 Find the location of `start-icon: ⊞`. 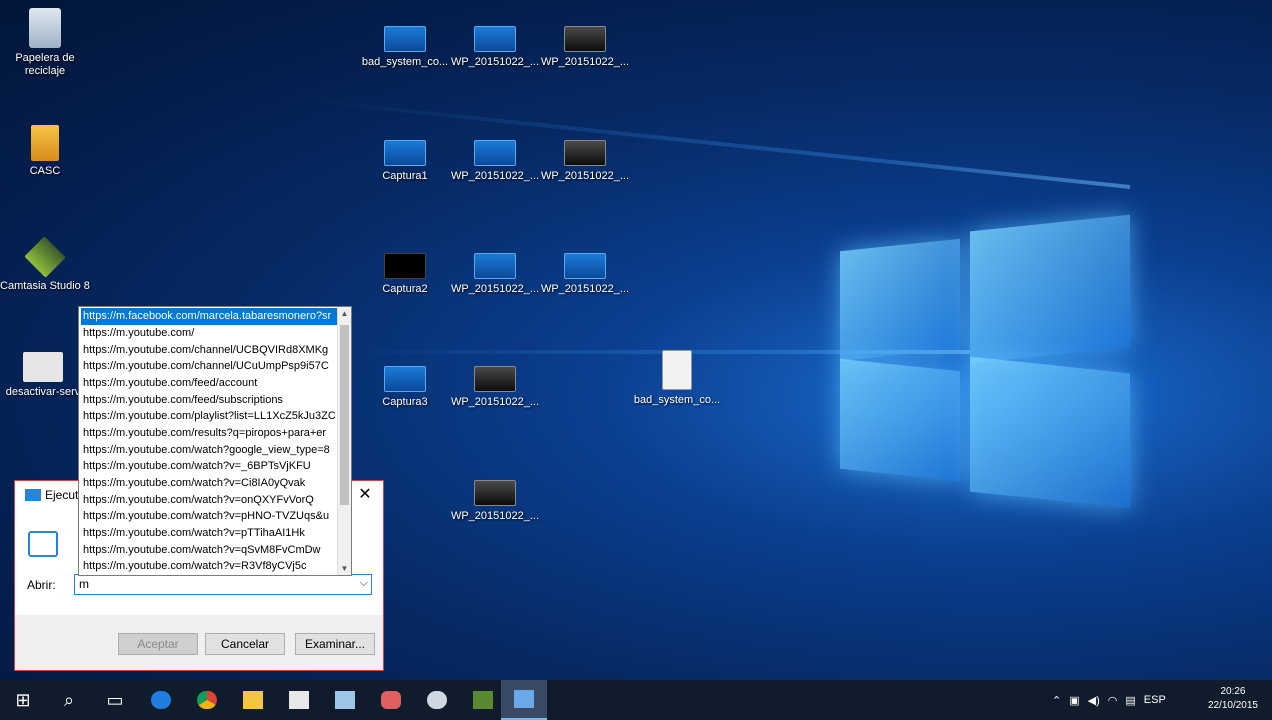

start-icon: ⊞ is located at coordinates (23, 699).